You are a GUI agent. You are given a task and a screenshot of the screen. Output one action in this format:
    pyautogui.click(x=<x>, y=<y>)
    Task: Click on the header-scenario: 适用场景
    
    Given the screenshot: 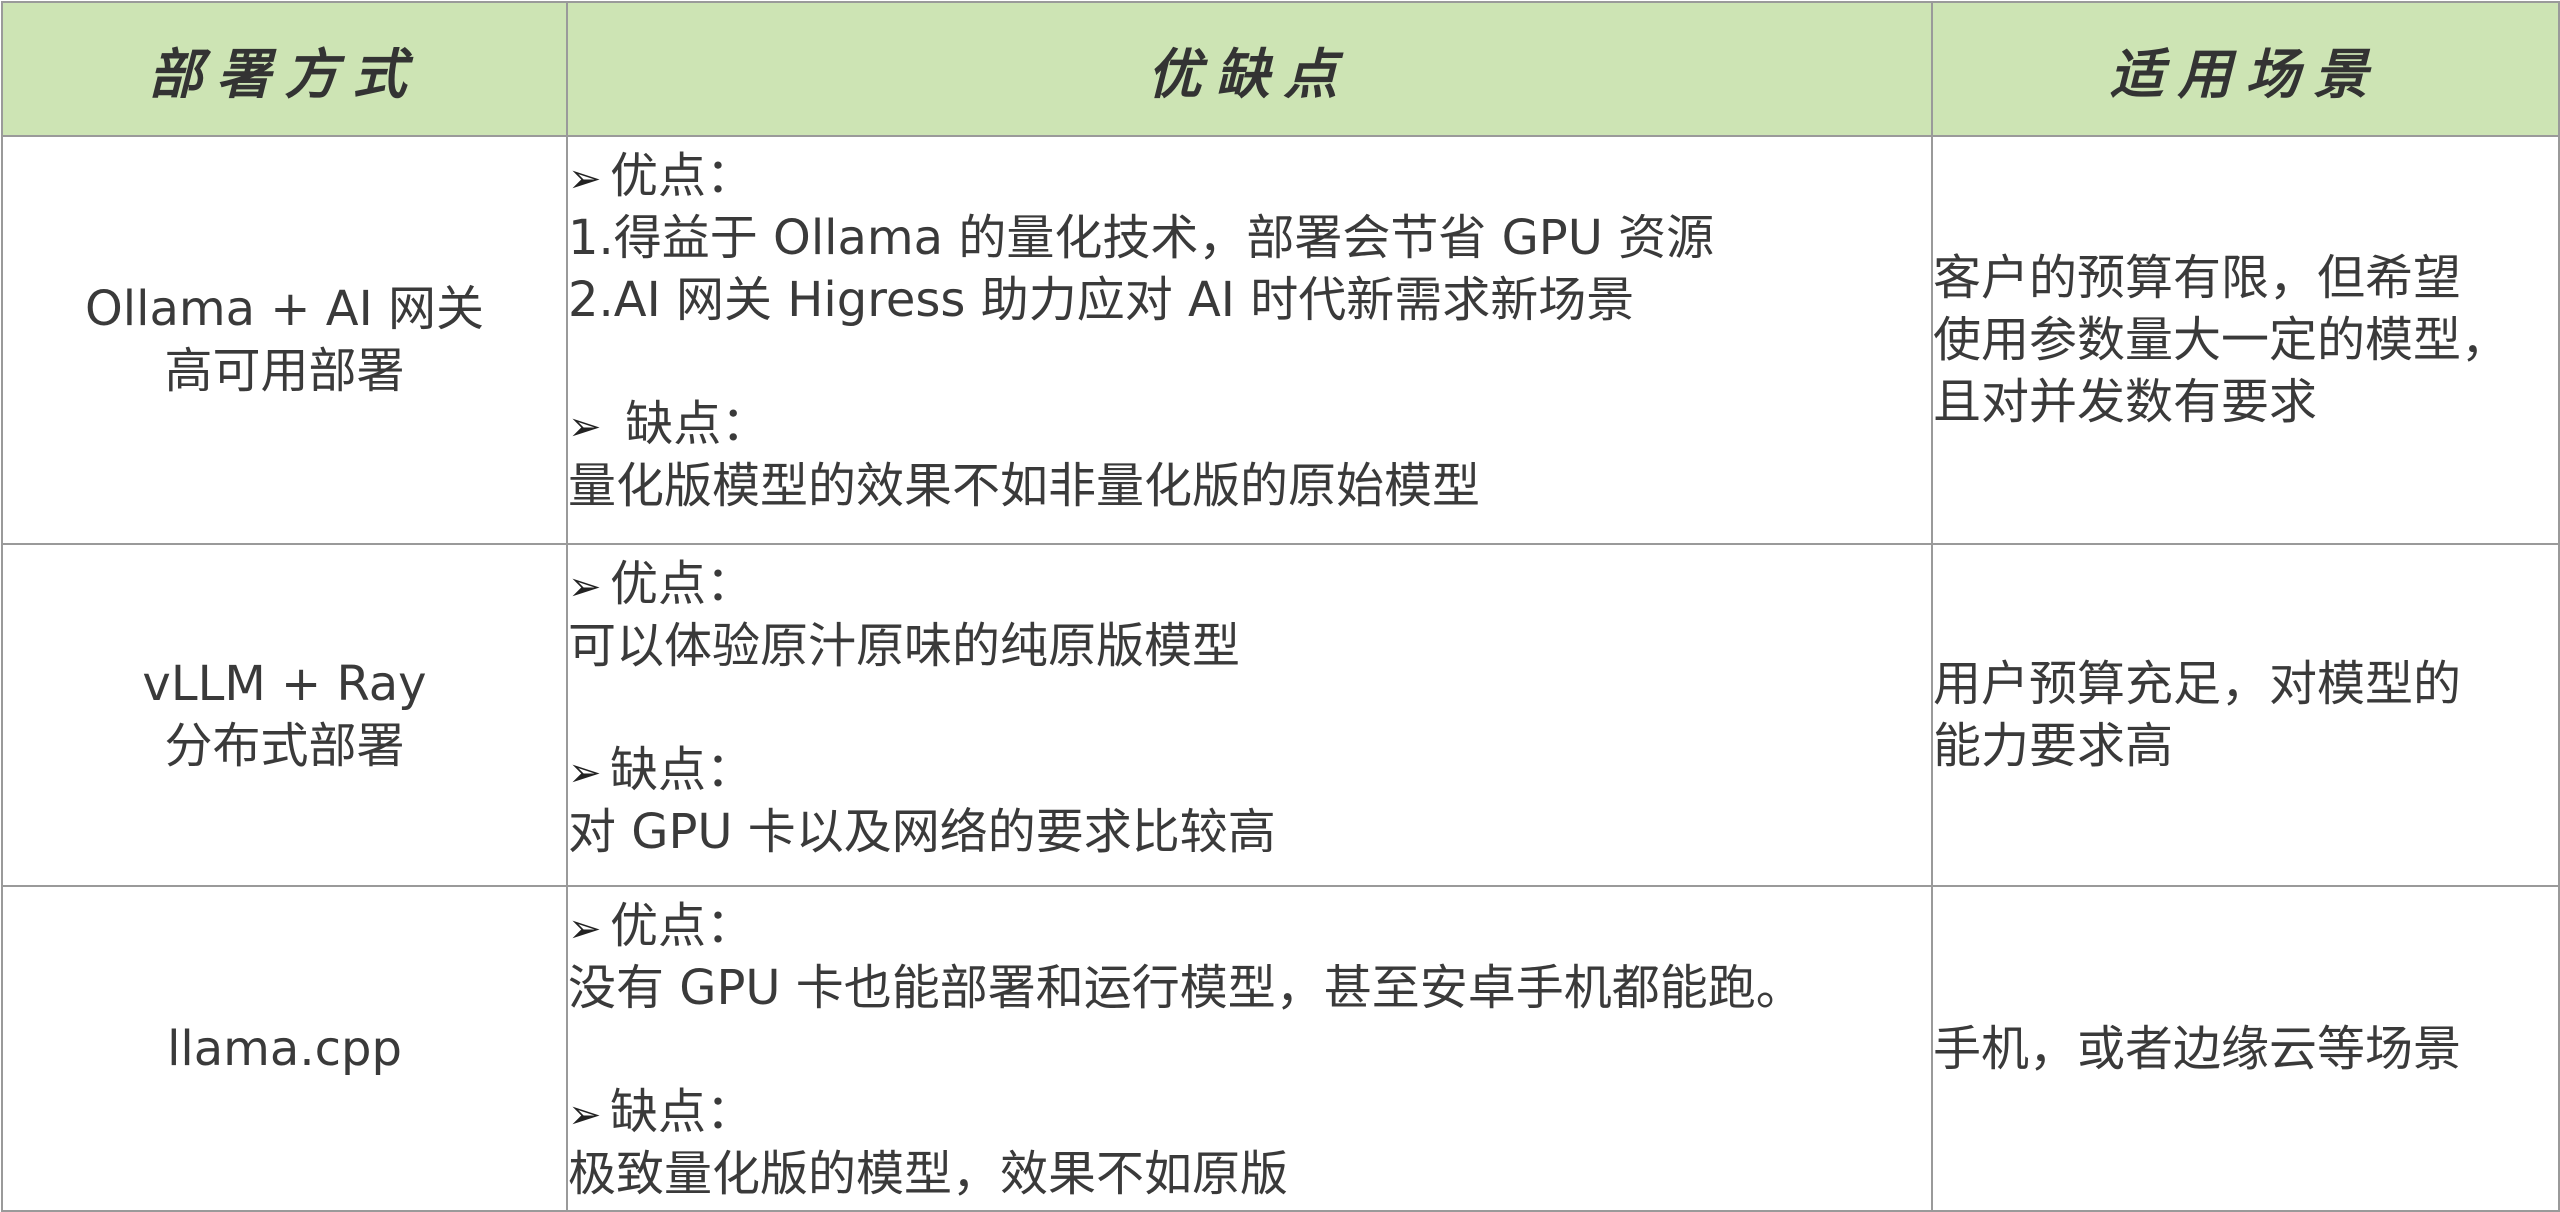 What is the action you would take?
    pyautogui.click(x=2245, y=69)
    